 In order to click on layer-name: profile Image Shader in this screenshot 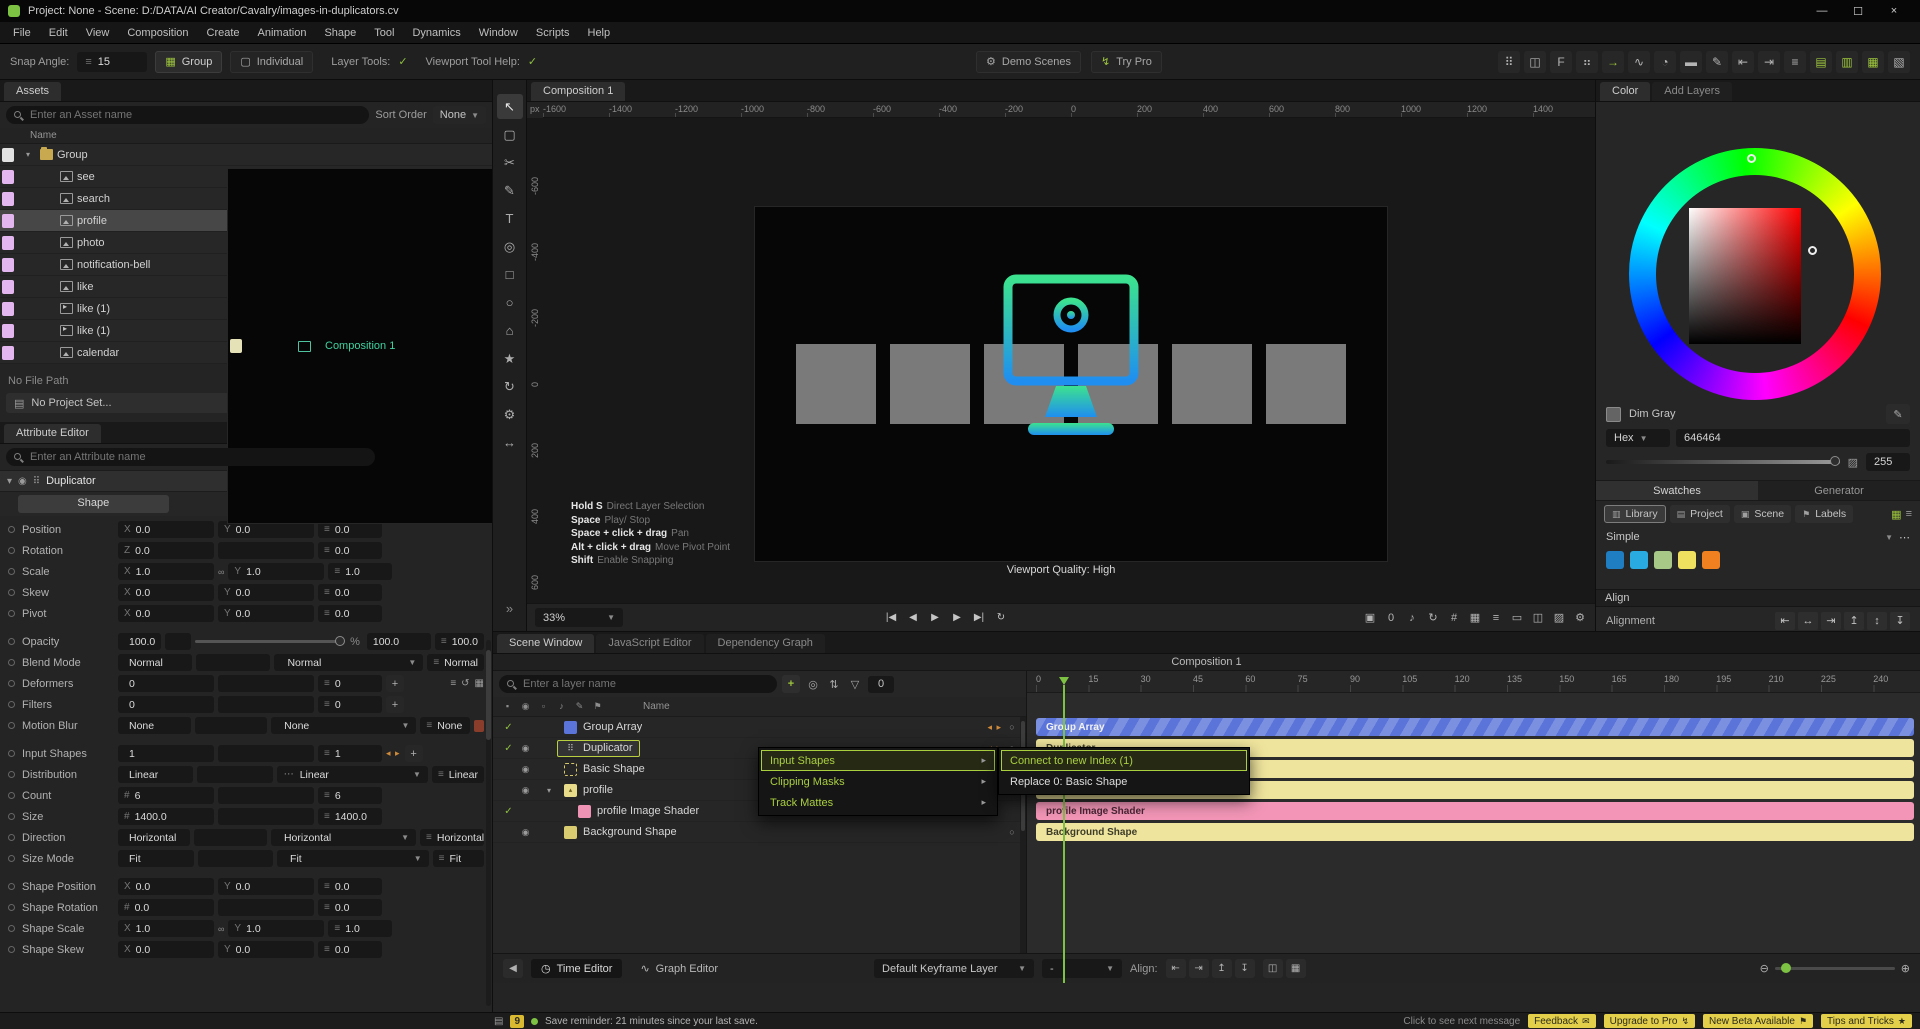, I will do `click(648, 811)`.